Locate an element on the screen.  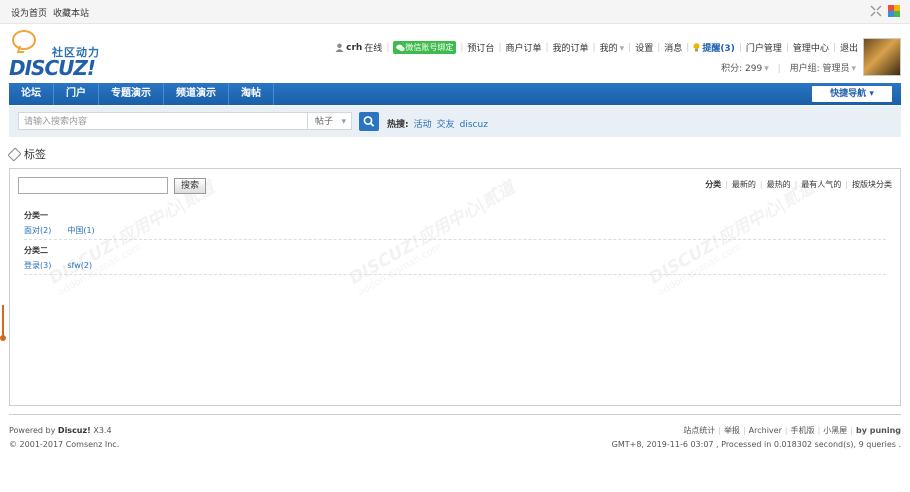
nav-link-portal-admin: 门户管理 is located at coordinates (764, 47).